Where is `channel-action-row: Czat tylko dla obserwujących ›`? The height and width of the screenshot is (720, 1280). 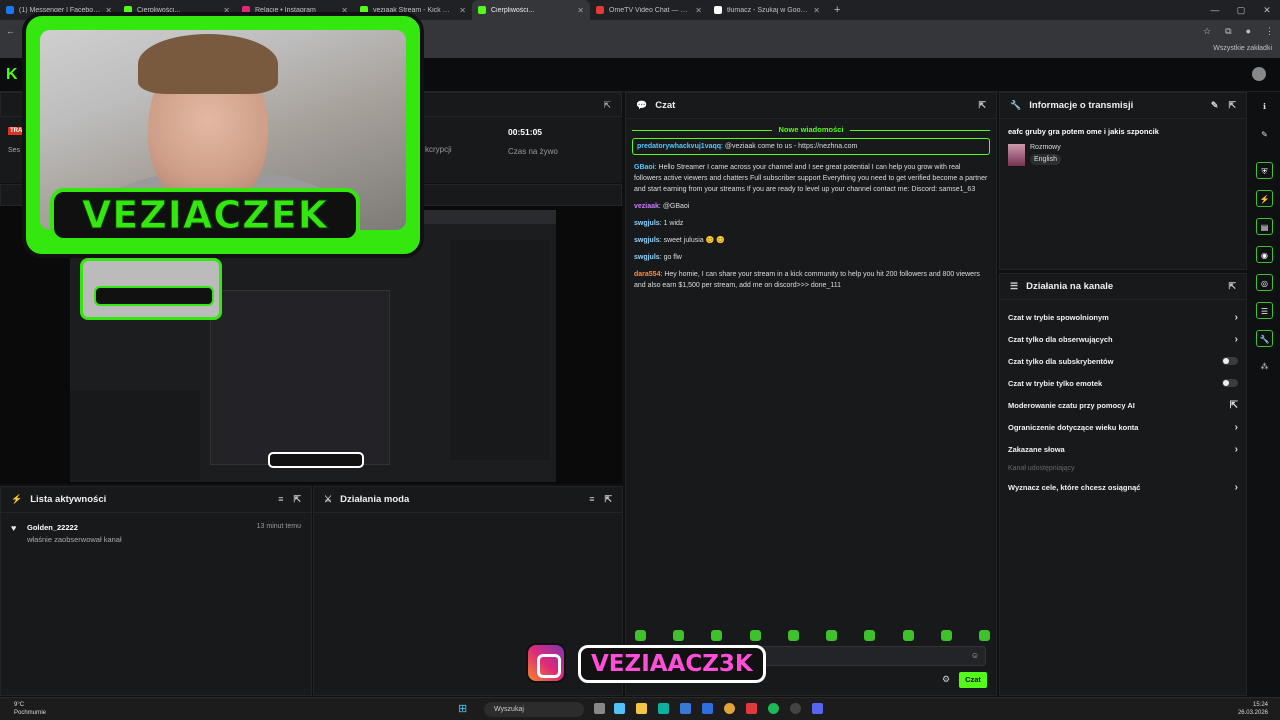 channel-action-row: Czat tylko dla obserwujących › is located at coordinates (1123, 339).